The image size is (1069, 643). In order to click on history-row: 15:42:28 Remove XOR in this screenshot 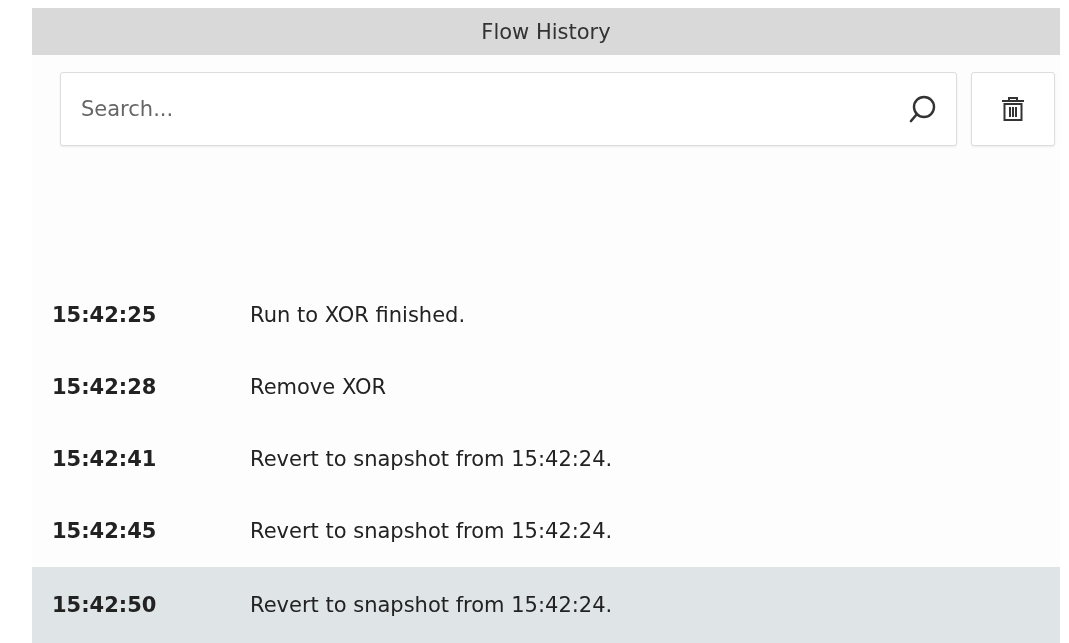, I will do `click(546, 387)`.